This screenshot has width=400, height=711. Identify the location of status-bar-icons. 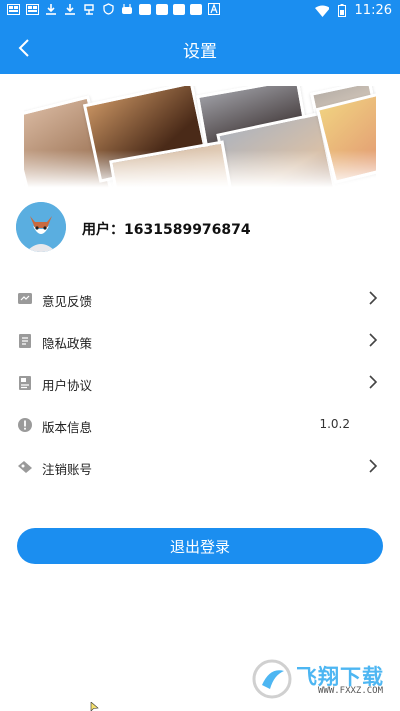
(113, 9).